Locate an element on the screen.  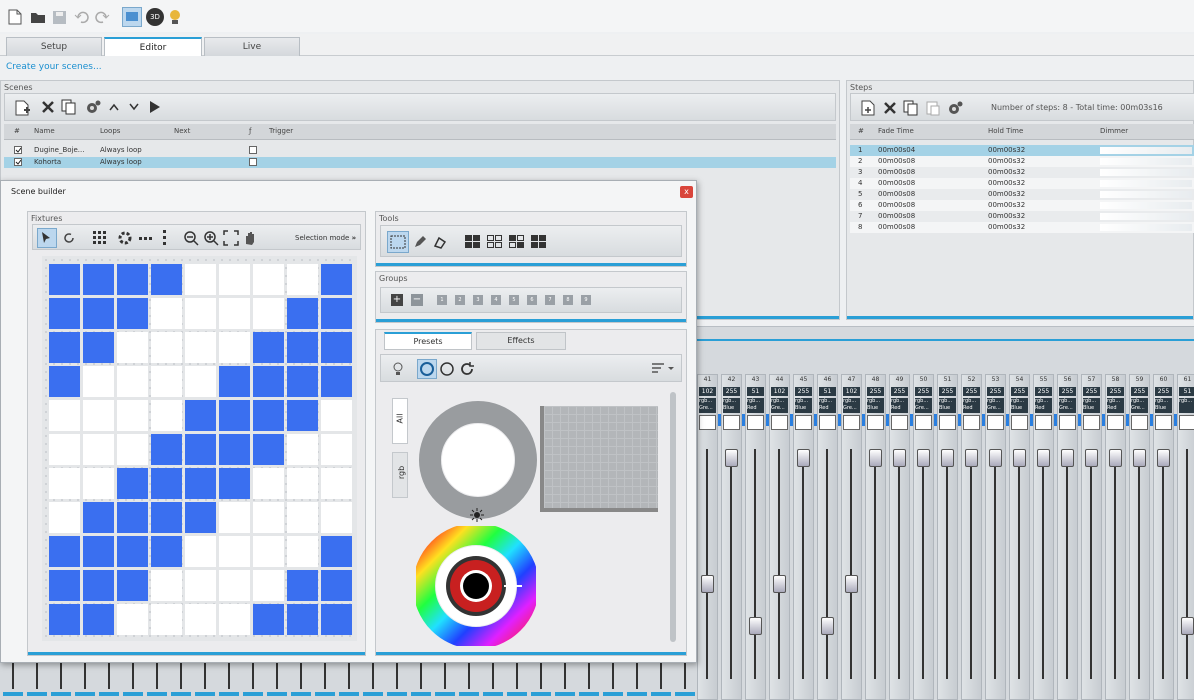
save-icon is located at coordinates (60, 17).